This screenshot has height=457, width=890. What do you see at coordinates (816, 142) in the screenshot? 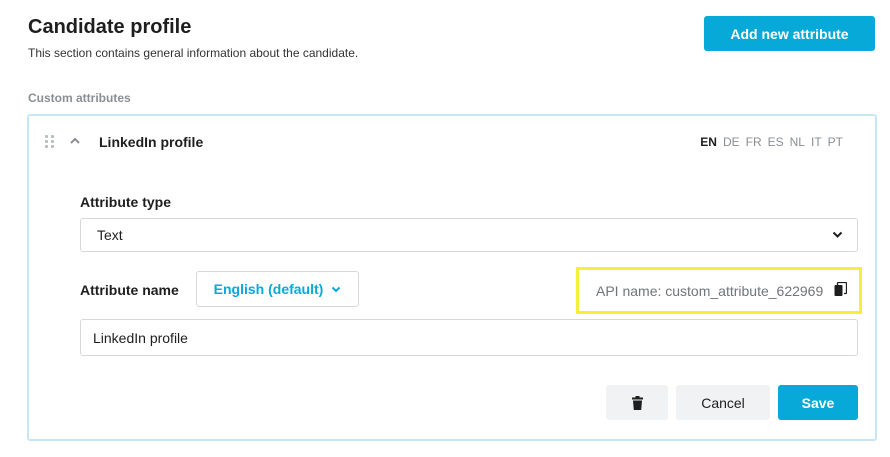
I see `lang-tab-it: IT` at bounding box center [816, 142].